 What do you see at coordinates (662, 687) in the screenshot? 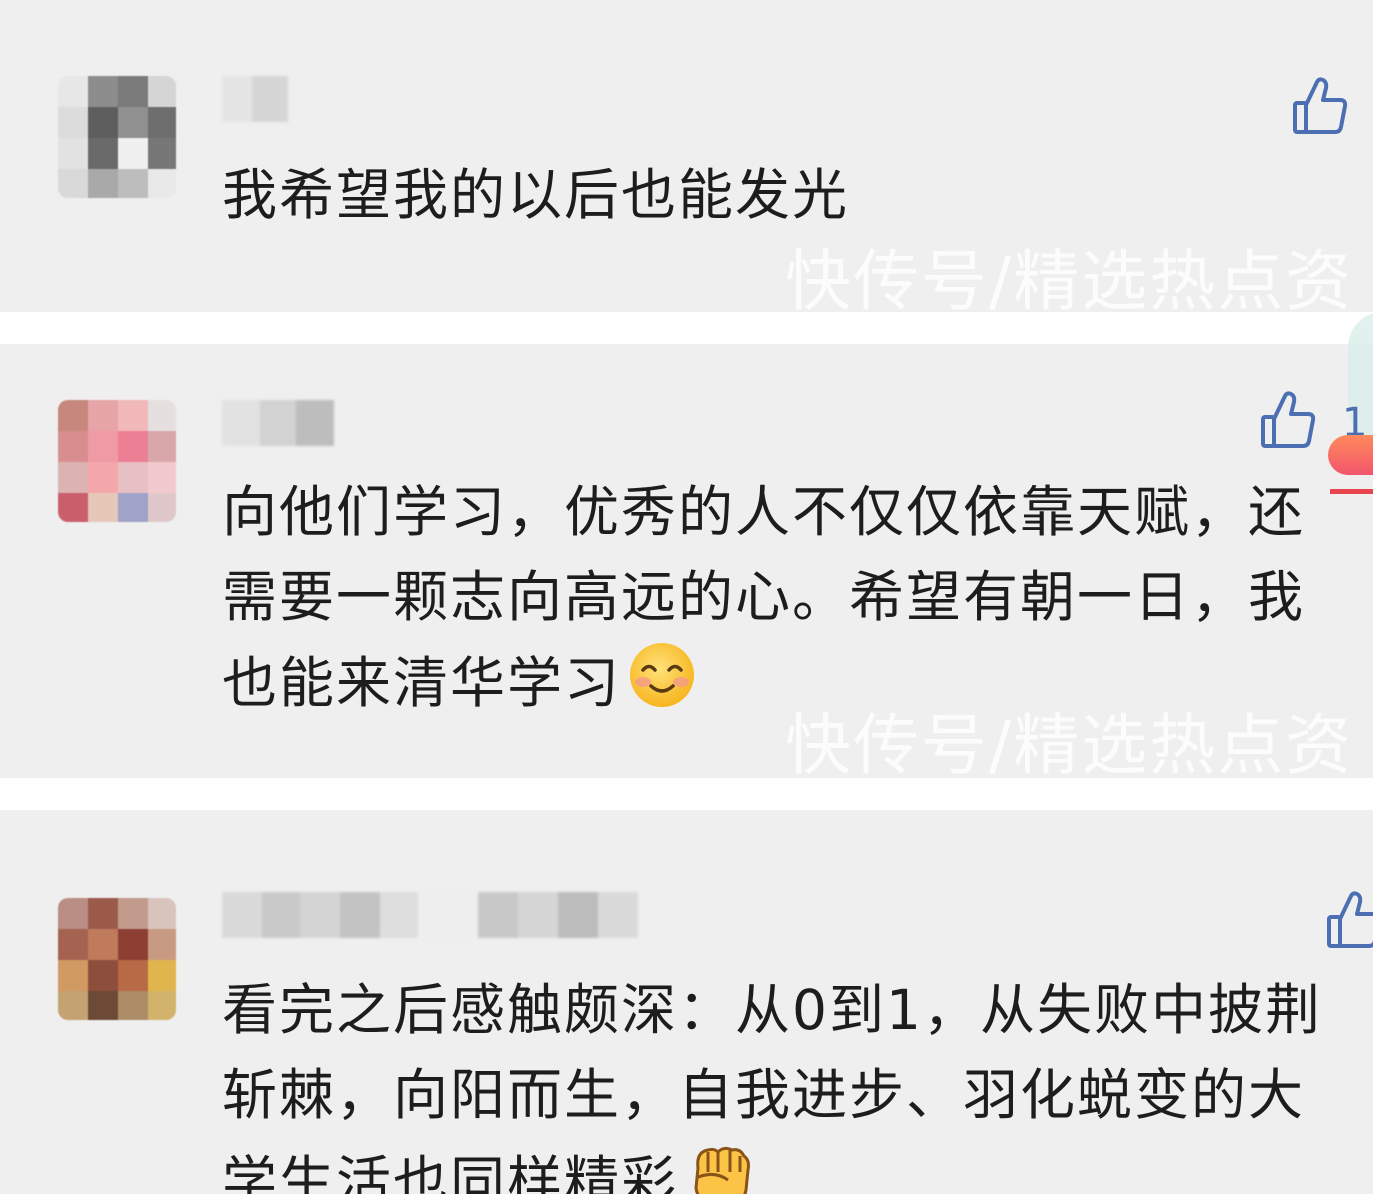
I see `smiling-face-emoji` at bounding box center [662, 687].